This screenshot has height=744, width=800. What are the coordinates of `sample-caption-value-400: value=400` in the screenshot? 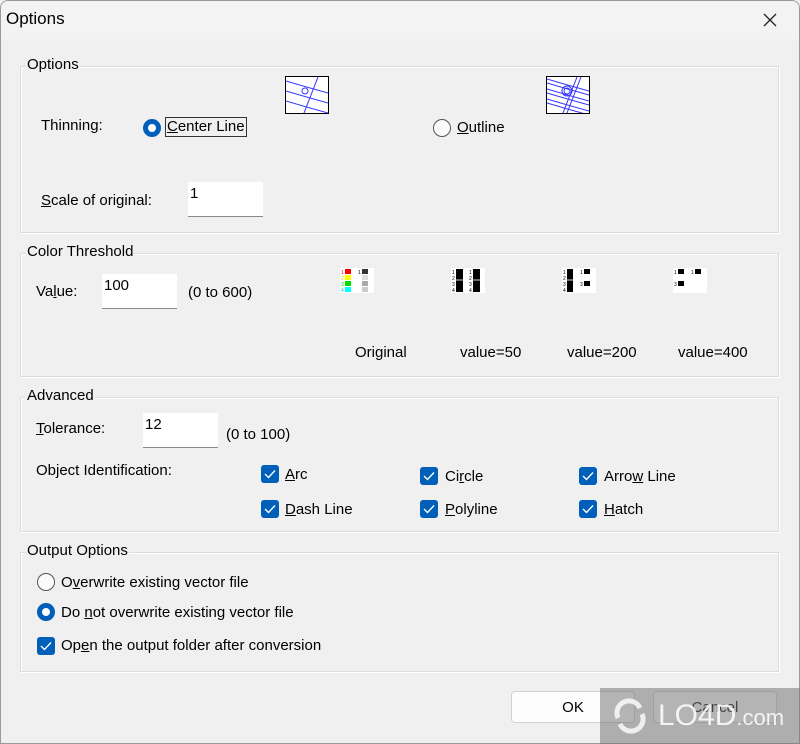 It's located at (713, 352).